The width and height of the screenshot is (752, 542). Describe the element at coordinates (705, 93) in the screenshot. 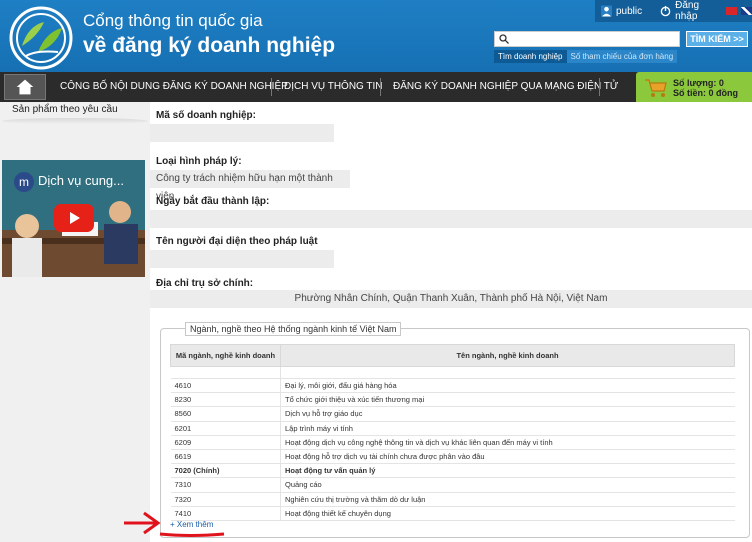

I see `cart-amount: Số tiền: 0 đồng` at that location.